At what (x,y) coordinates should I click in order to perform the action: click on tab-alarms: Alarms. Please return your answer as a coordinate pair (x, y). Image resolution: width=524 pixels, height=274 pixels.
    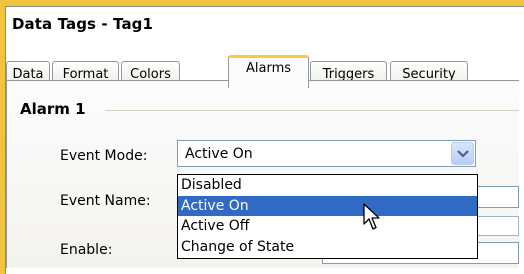
    Looking at the image, I should click on (268, 71).